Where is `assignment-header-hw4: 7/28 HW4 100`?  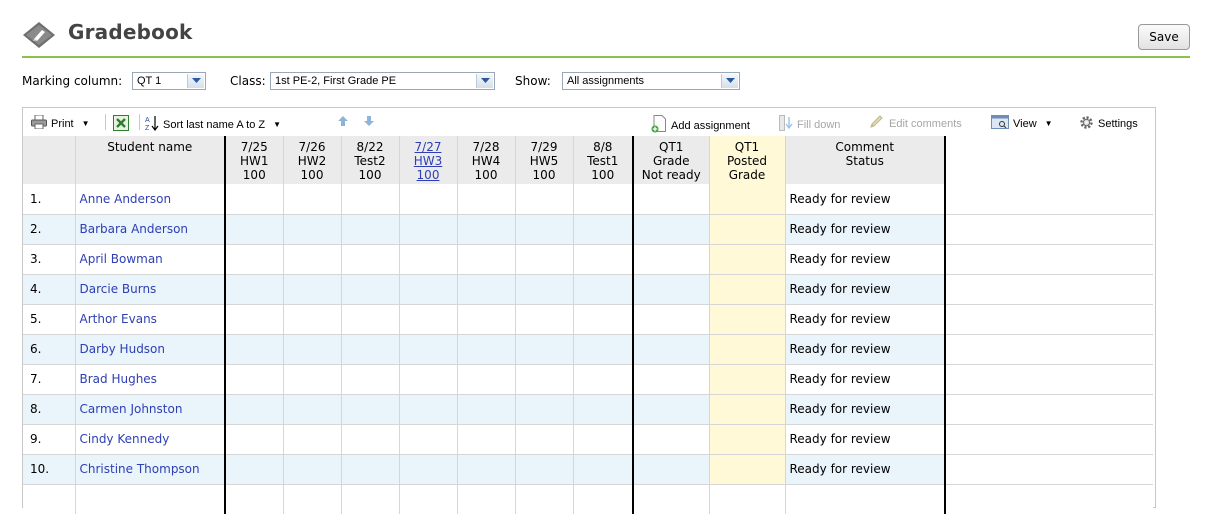 assignment-header-hw4: 7/28 HW4 100 is located at coordinates (486, 160).